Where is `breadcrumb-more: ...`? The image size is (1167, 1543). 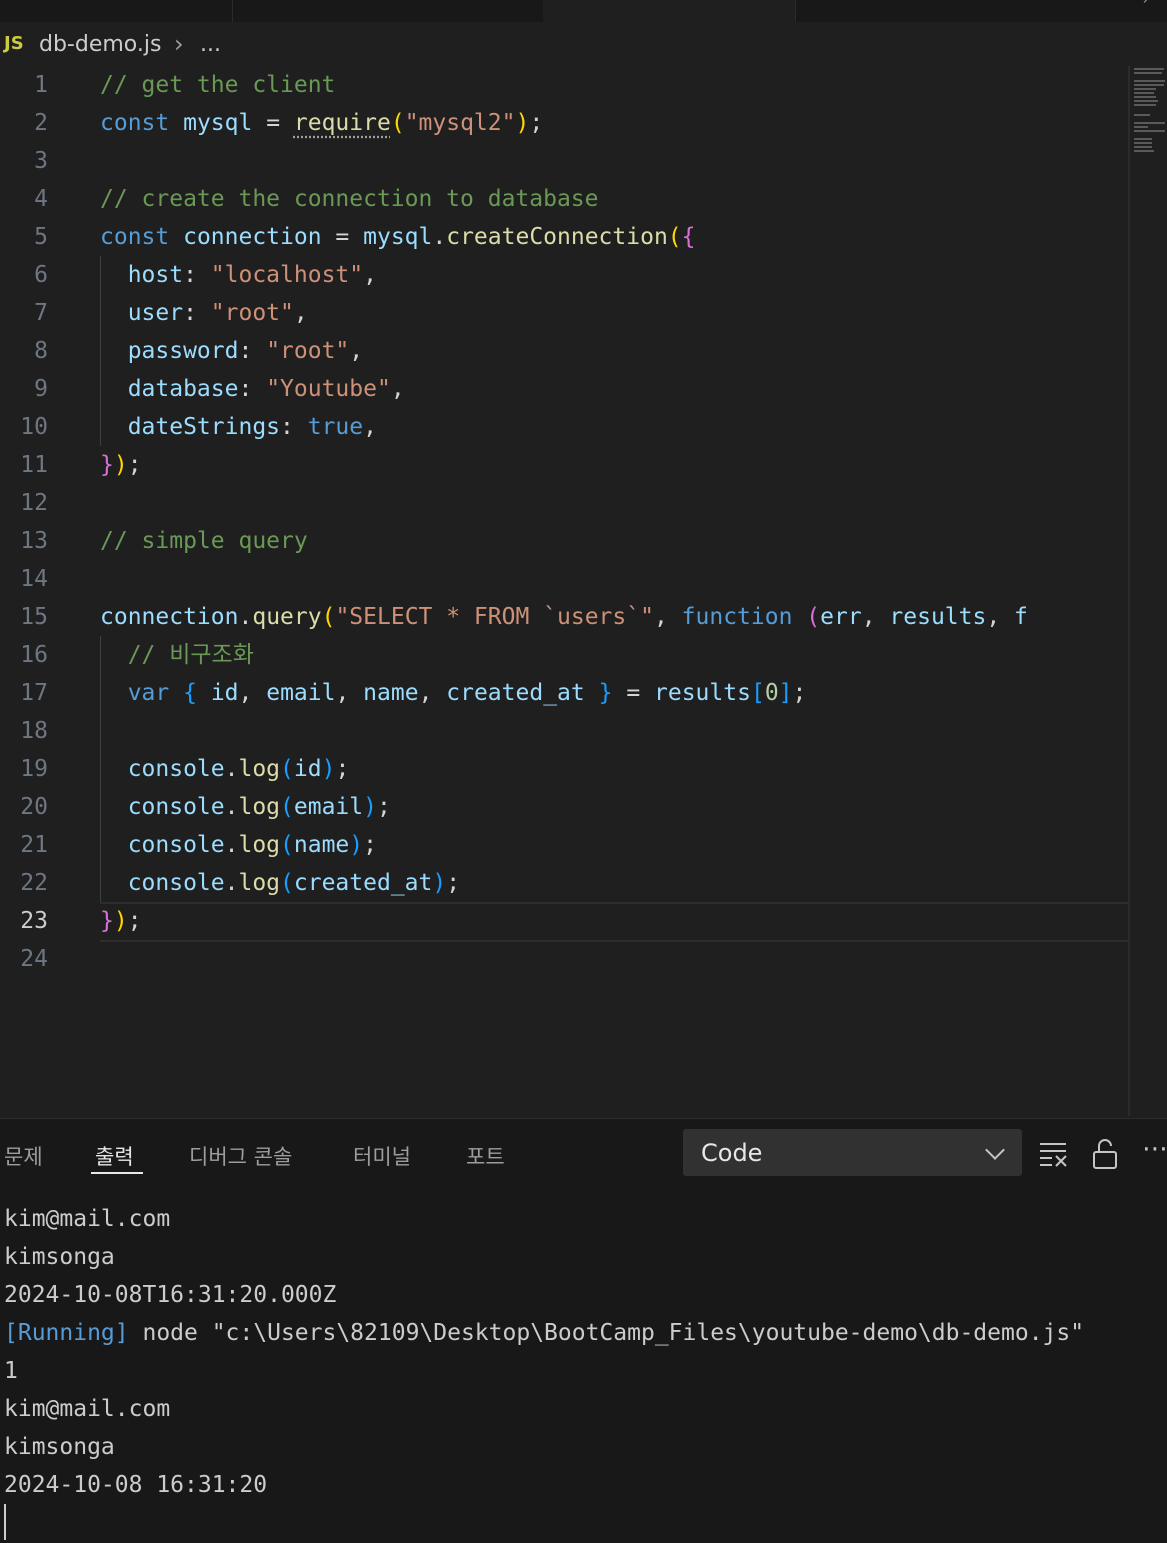
breadcrumb-more: ... is located at coordinates (210, 44).